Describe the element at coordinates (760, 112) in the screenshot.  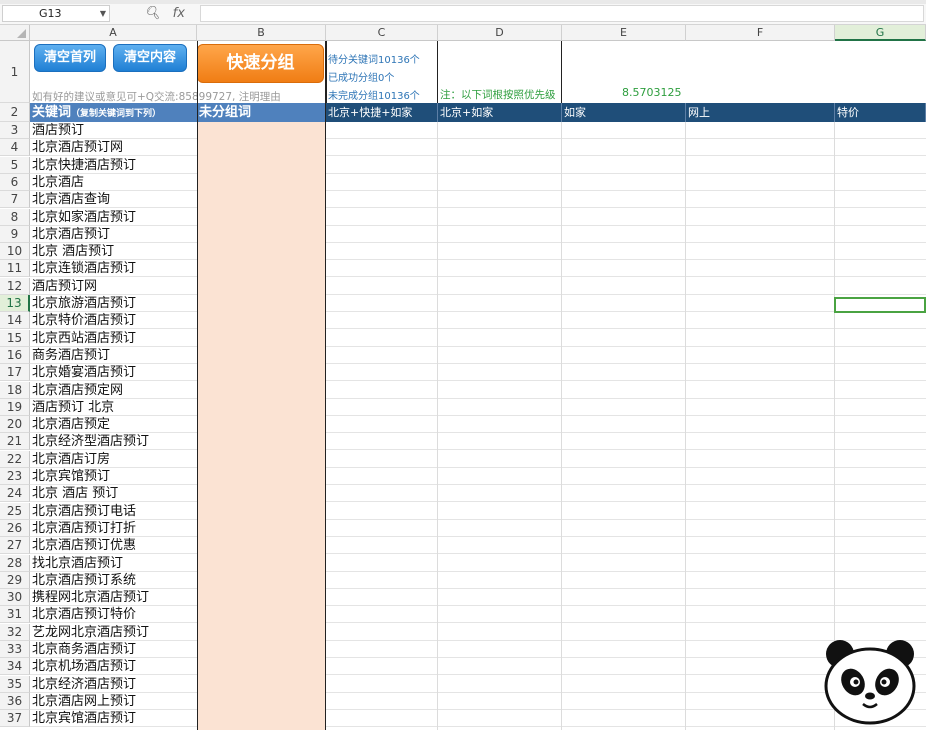
I see `root-header-f: 网上` at that location.